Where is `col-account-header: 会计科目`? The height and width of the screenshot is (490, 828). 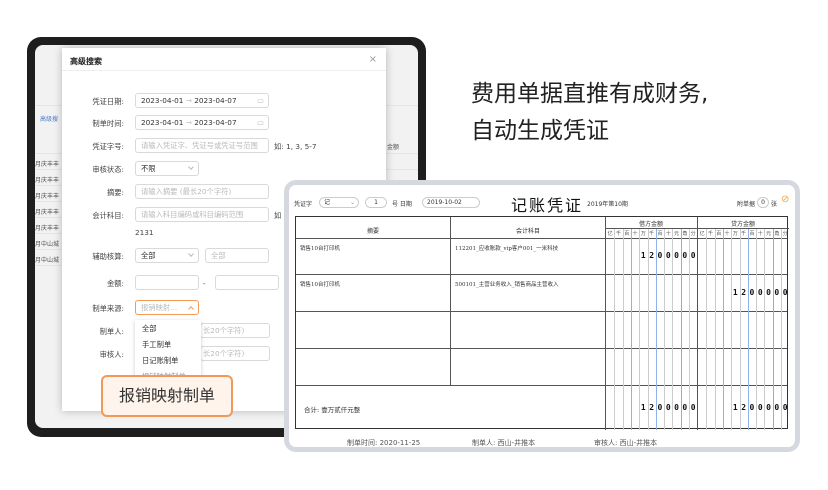 col-account-header: 会计科目 is located at coordinates (527, 231).